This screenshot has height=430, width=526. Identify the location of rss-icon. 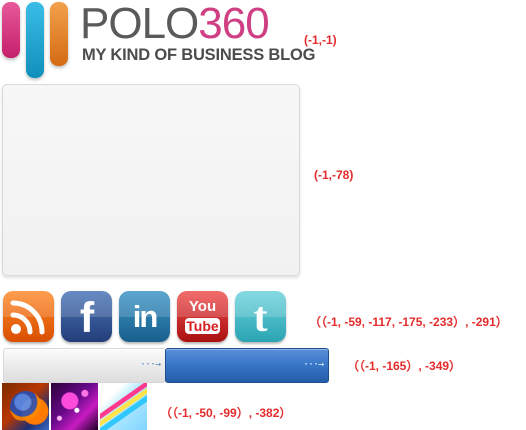
(28, 316).